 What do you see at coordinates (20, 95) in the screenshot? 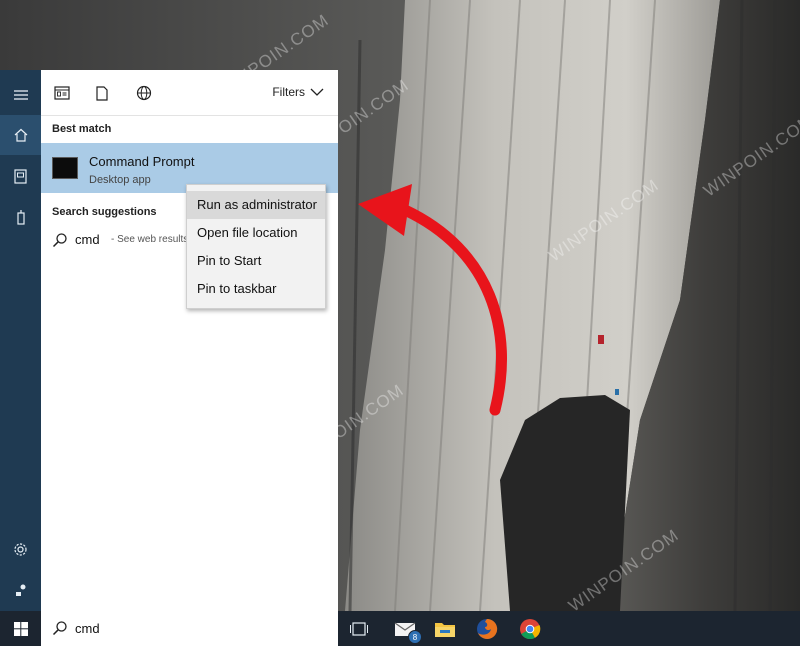
I see `hamburger-menu-icon` at bounding box center [20, 95].